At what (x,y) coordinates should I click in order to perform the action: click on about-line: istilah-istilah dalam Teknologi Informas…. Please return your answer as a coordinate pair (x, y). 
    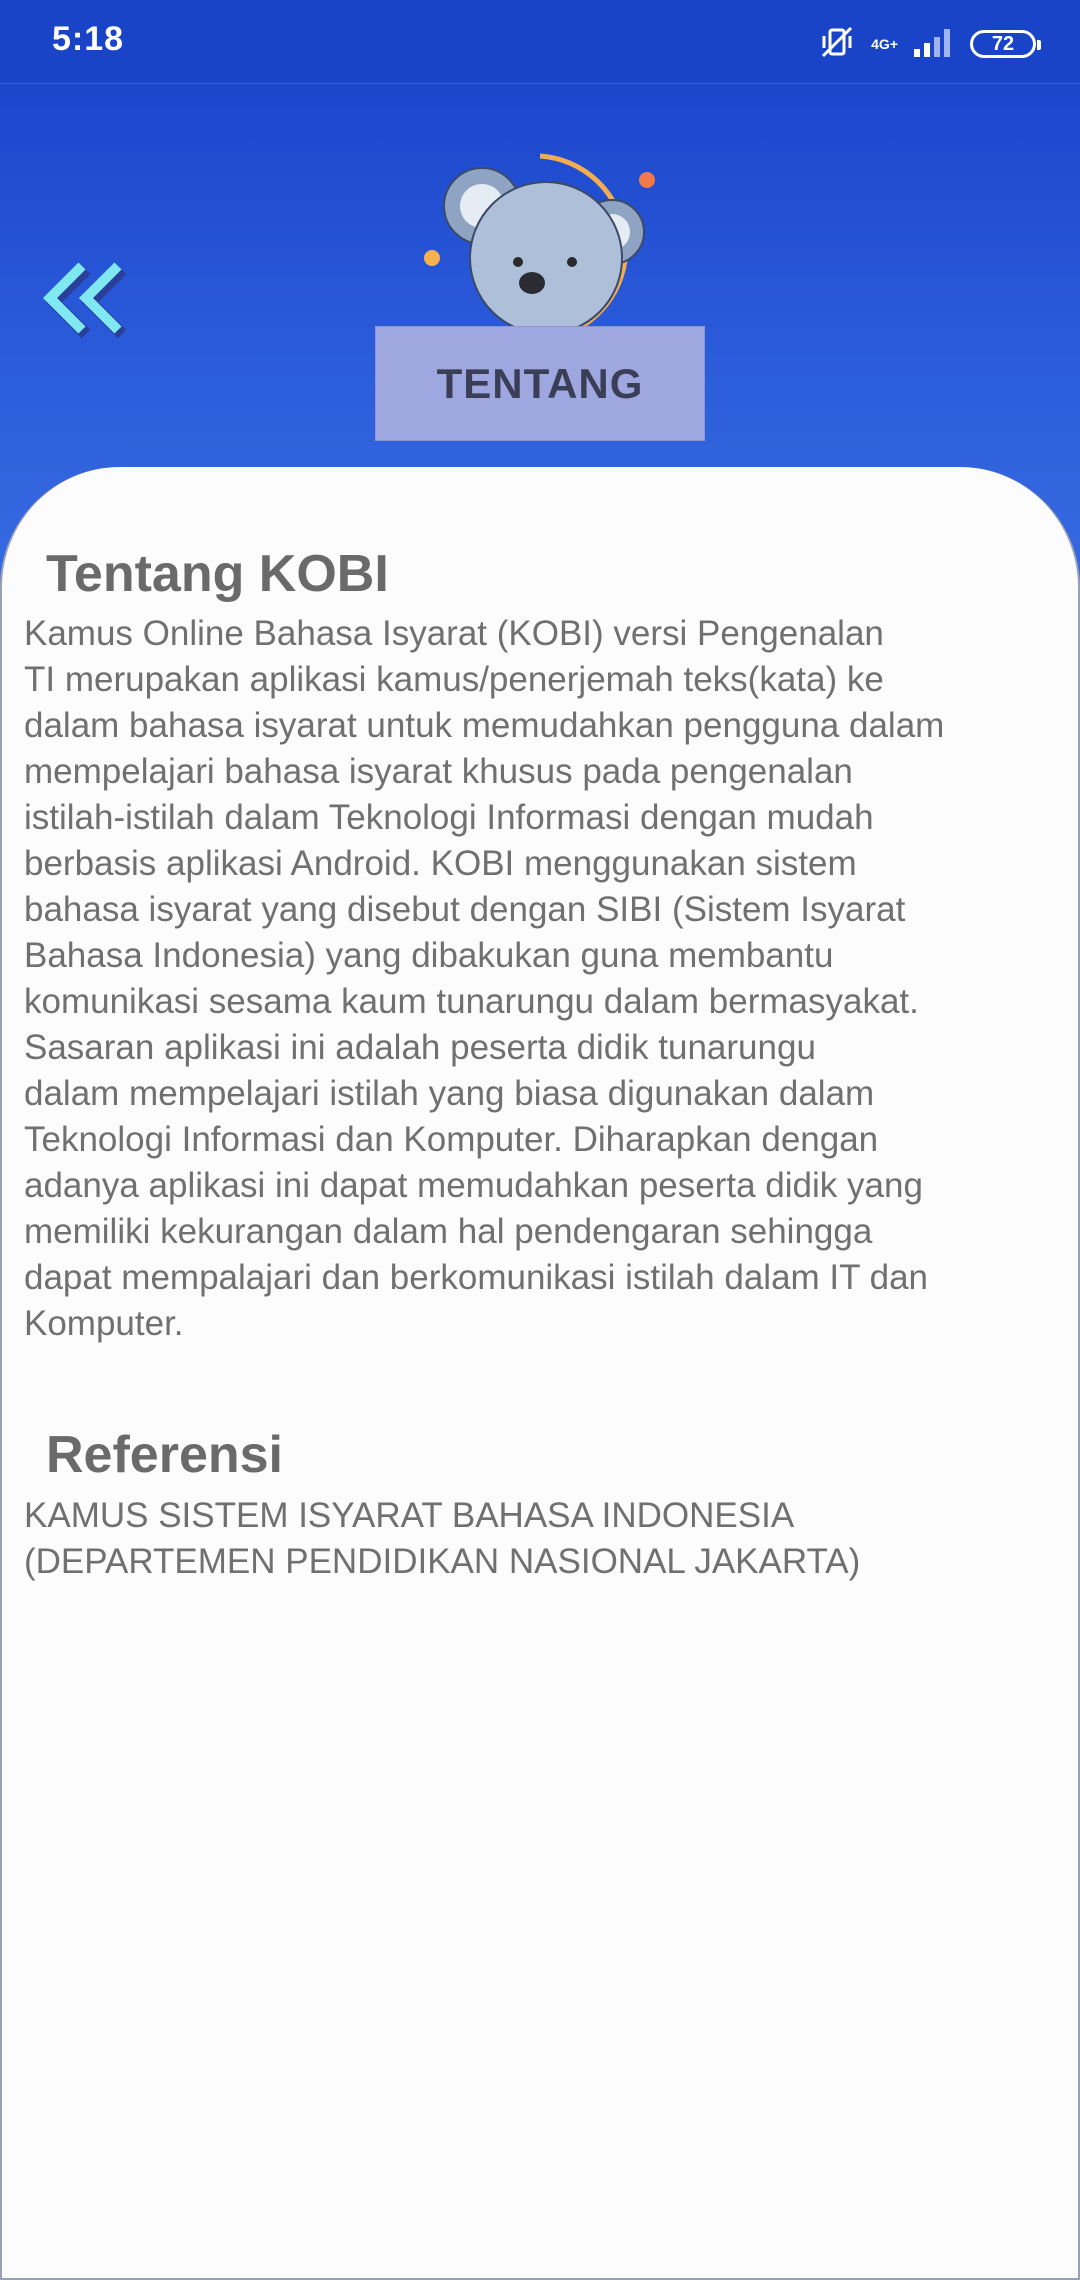
    Looking at the image, I should click on (449, 817).